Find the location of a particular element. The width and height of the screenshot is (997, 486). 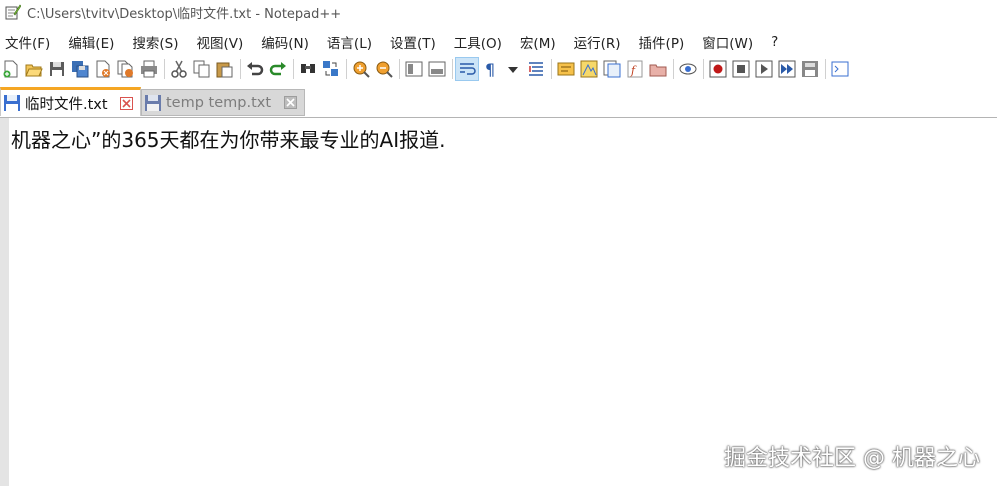

tab-temp-temp: temp temp.txt is located at coordinates (223, 102).